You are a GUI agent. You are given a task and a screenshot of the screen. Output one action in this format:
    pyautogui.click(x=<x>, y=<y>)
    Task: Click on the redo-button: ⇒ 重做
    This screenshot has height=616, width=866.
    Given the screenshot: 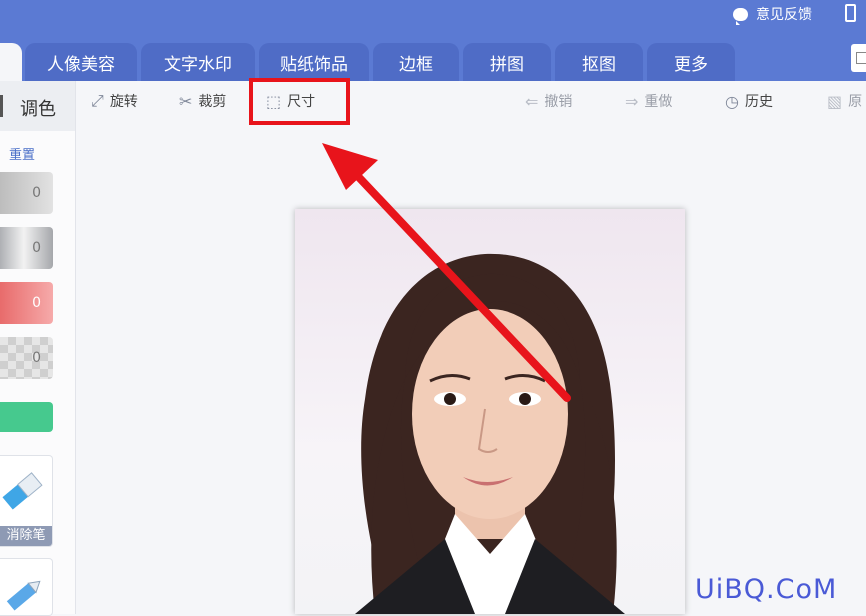 What is the action you would take?
    pyautogui.click(x=648, y=101)
    